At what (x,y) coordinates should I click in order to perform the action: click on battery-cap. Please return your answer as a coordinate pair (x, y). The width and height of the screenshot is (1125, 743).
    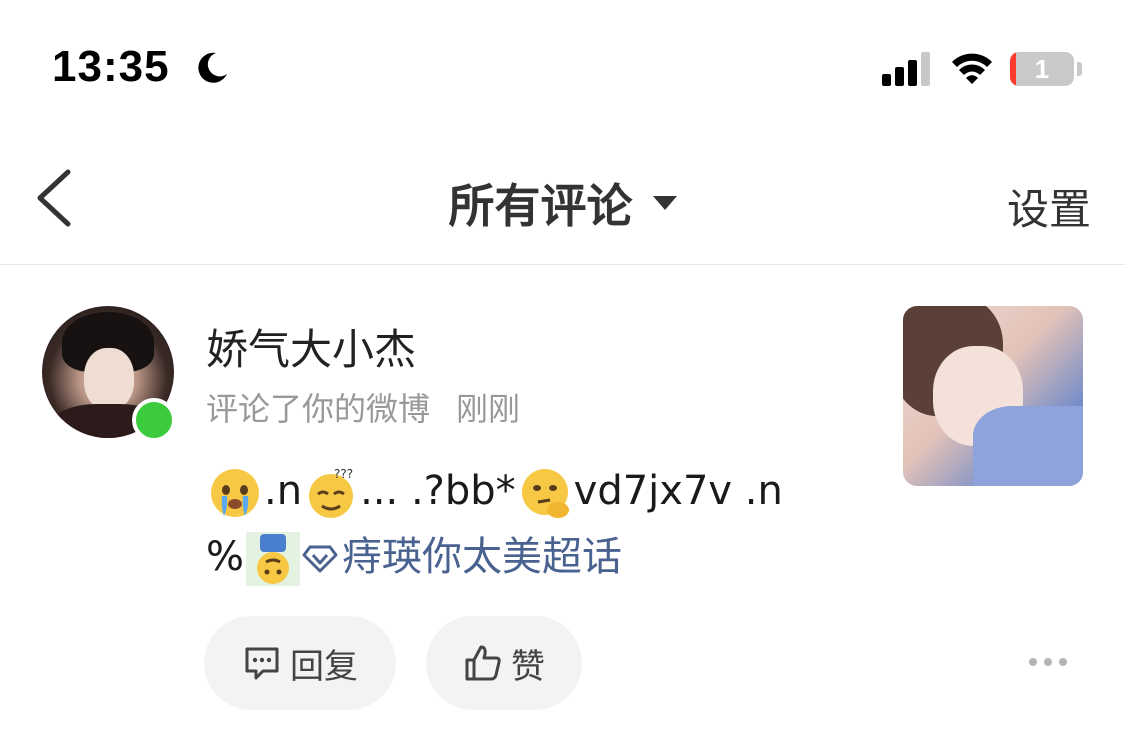
    Looking at the image, I should click on (1079, 69).